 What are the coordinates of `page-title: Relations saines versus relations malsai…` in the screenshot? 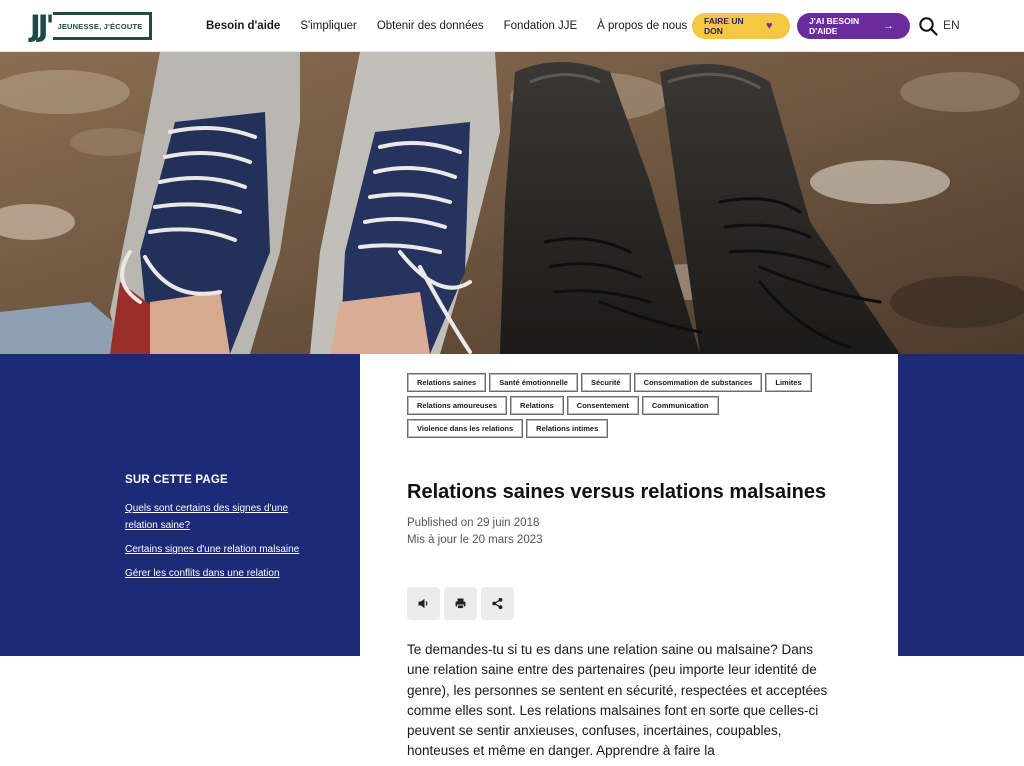 It's located at (617, 492).